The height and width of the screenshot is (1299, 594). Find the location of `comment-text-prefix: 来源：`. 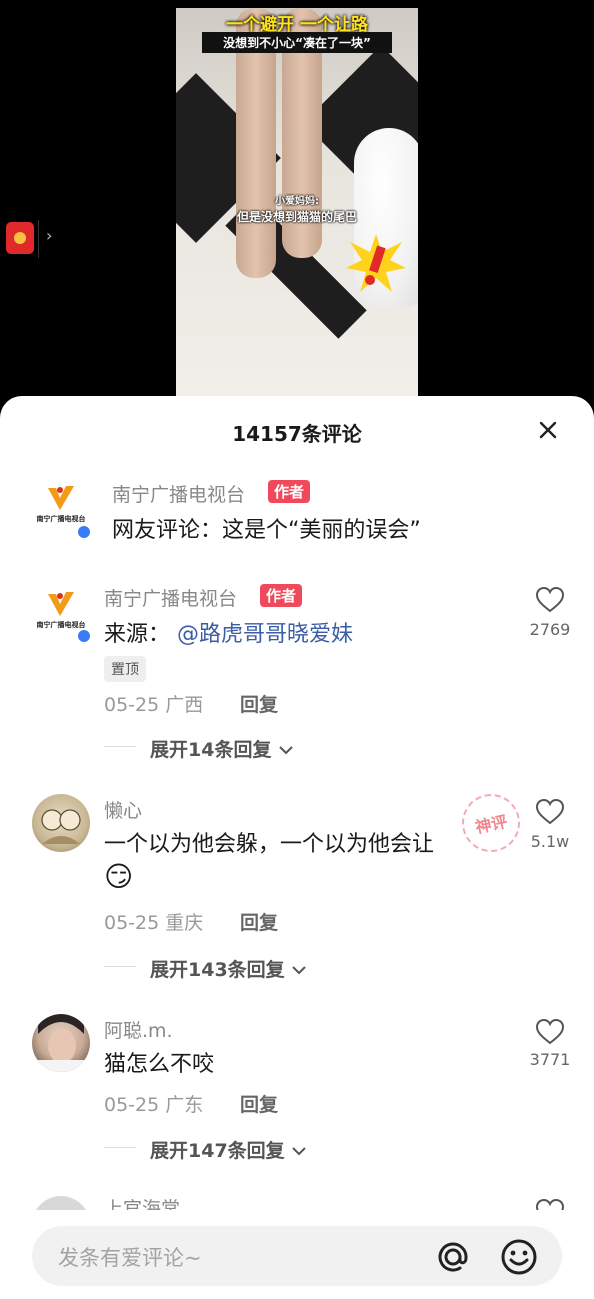

comment-text-prefix: 来源： is located at coordinates (137, 634).